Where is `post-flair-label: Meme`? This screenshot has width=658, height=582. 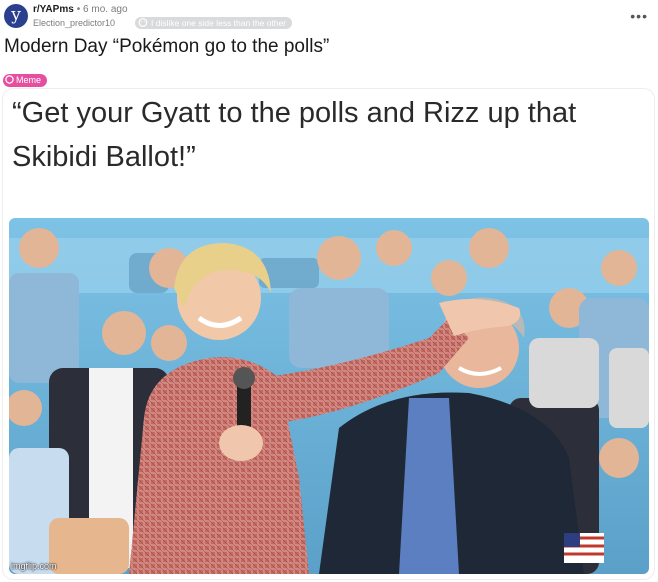
post-flair-label: Meme is located at coordinates (29, 80).